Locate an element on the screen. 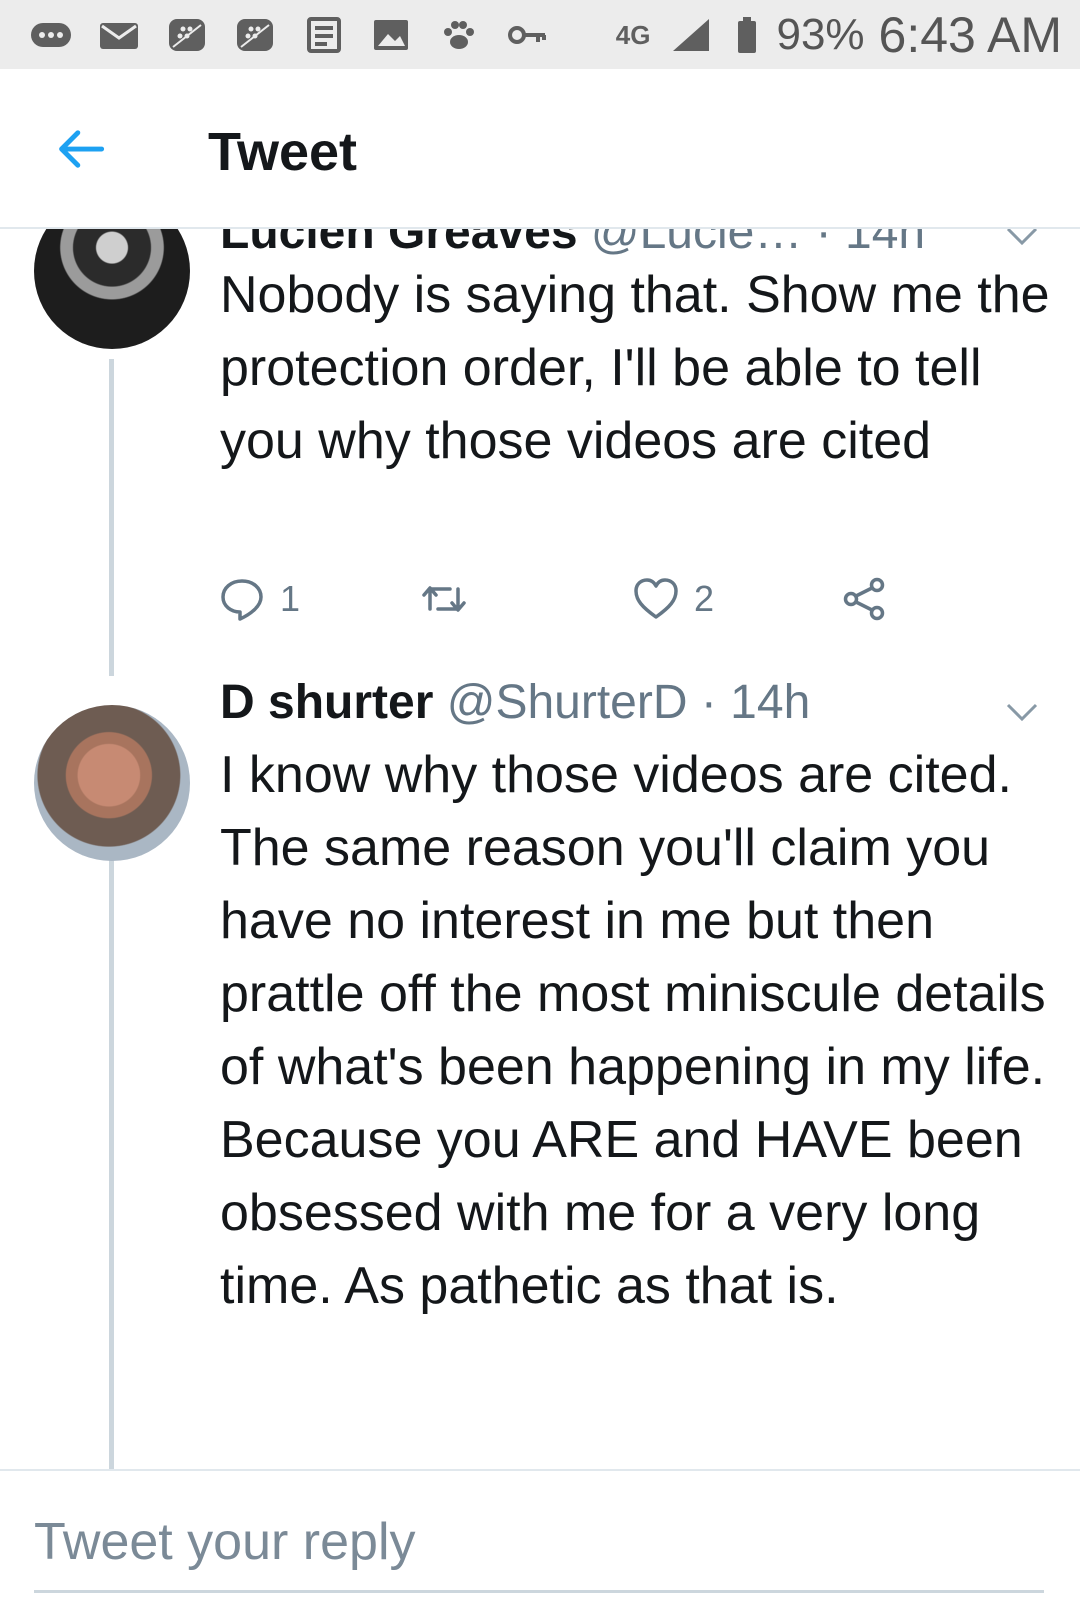 The image size is (1080, 1620). more-notifications-icon is located at coordinates (51, 35).